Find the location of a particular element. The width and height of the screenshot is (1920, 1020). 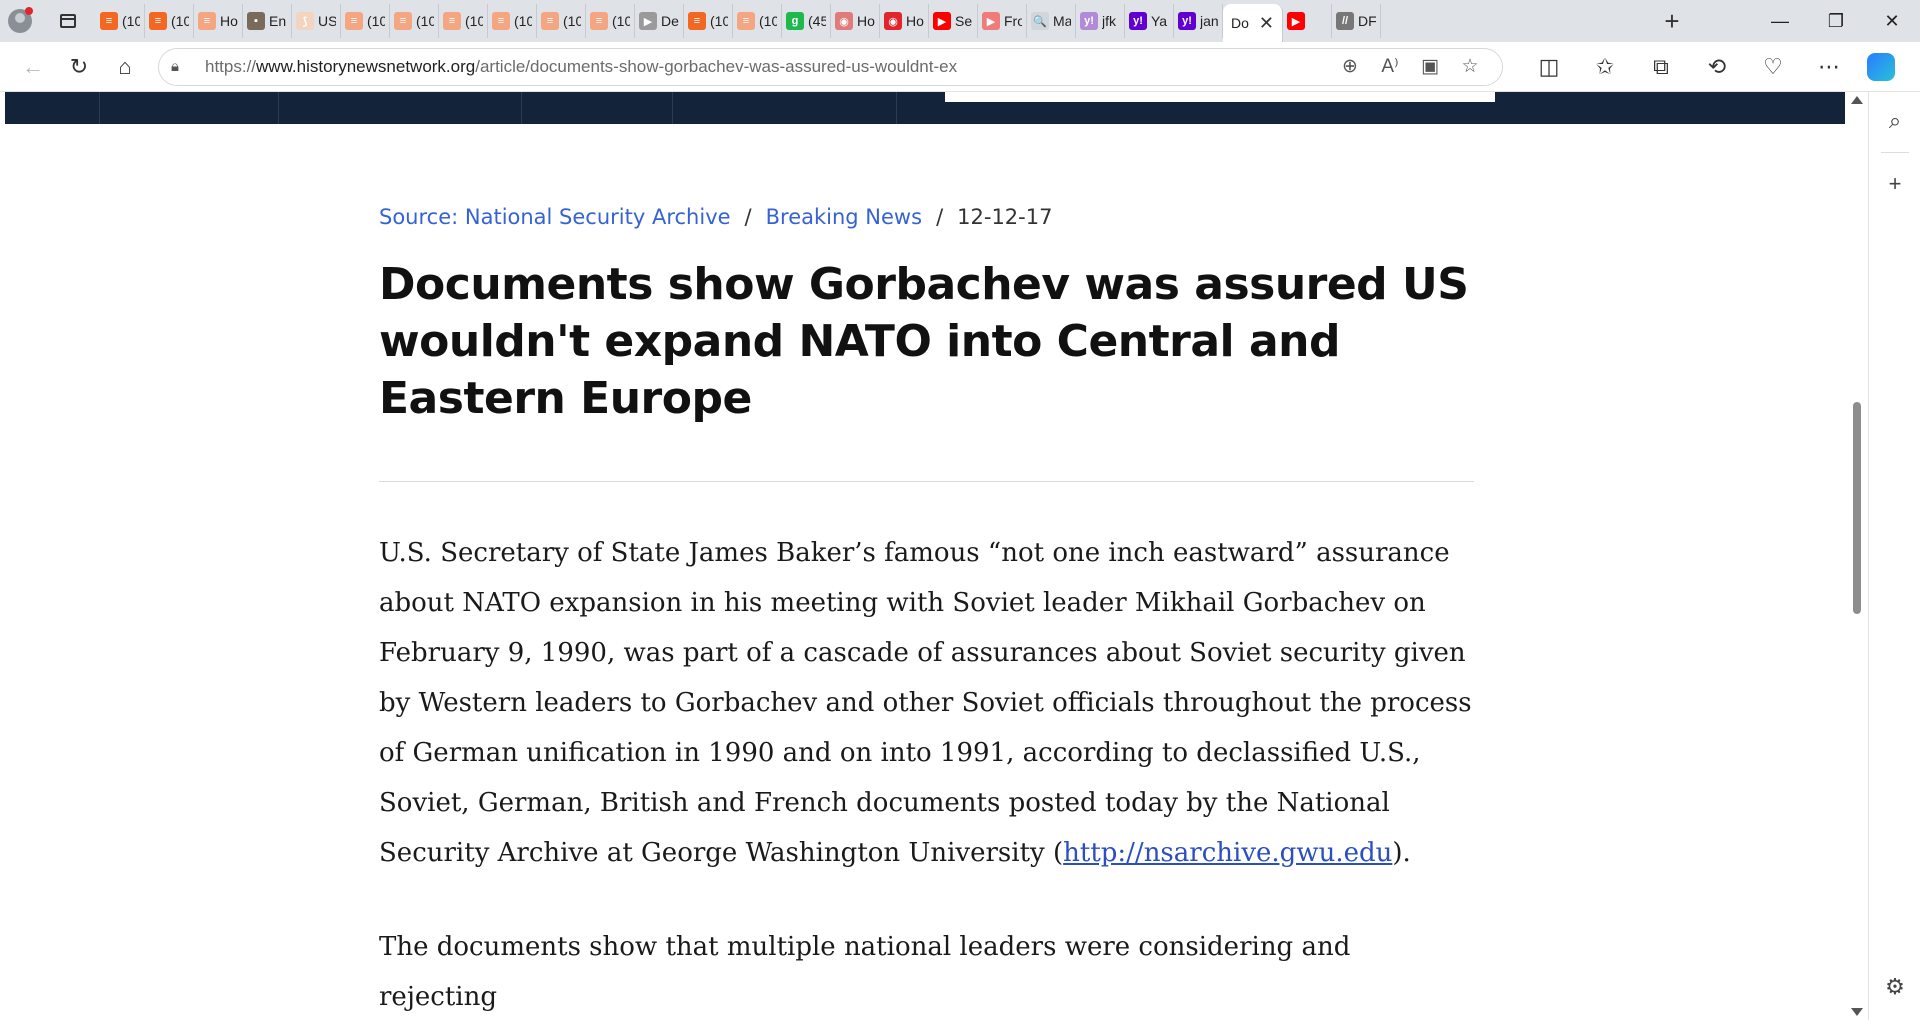

browser-tab: y! Ya is located at coordinates (1149, 21).